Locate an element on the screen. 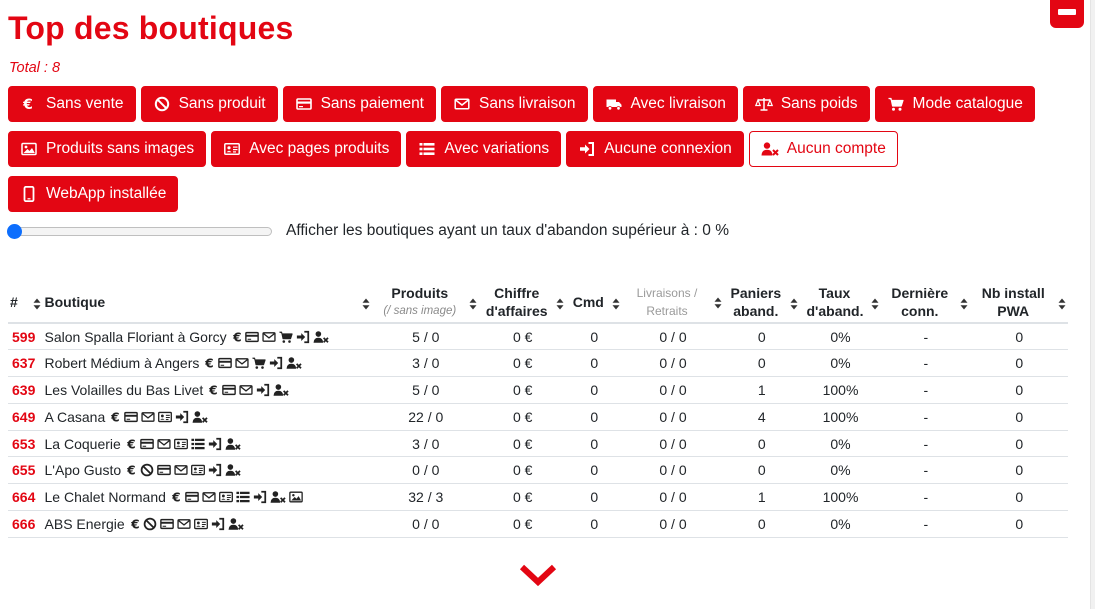  col-header-pwa: Nb install PWA is located at coordinates (1019, 302).